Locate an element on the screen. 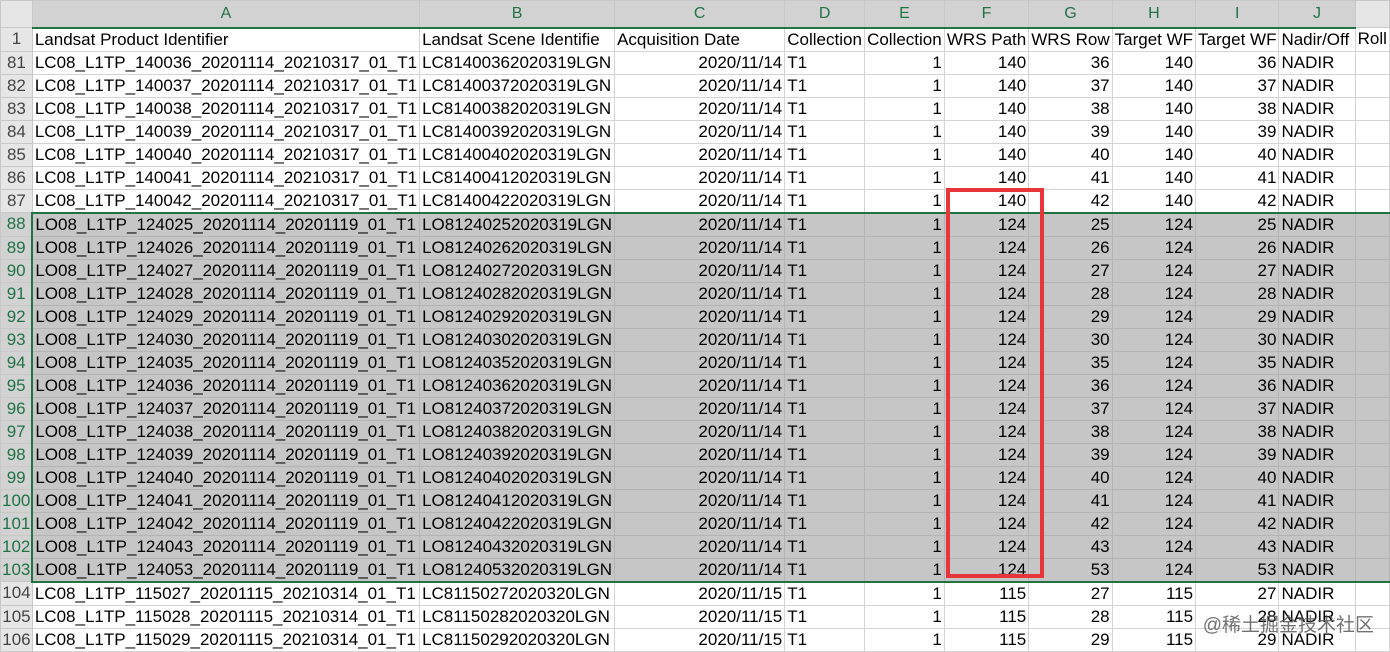 This screenshot has width=1390, height=652. row-number: 98 is located at coordinates (17, 454).